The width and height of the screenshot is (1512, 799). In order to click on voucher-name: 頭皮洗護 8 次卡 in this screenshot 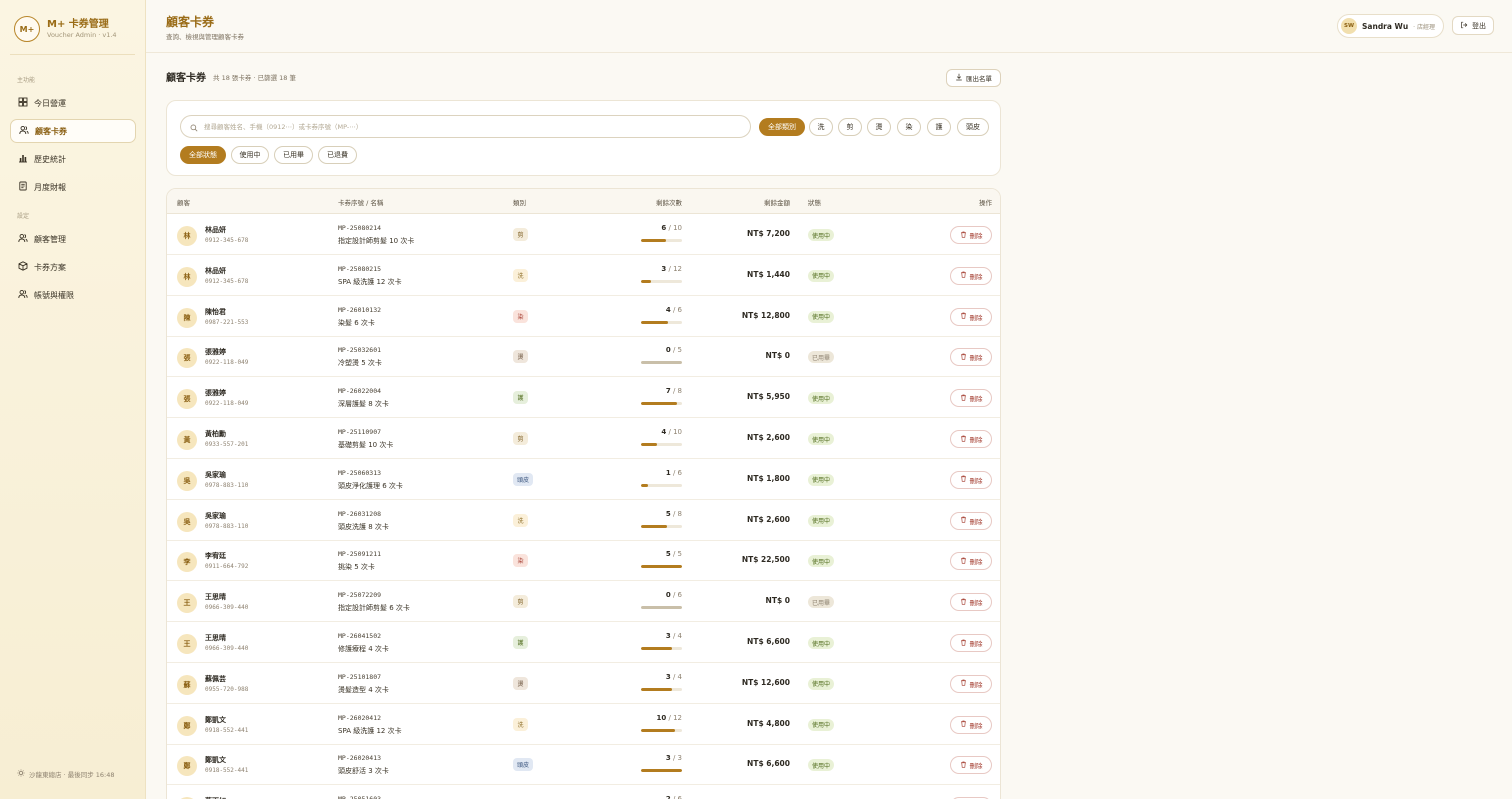, I will do `click(363, 526)`.